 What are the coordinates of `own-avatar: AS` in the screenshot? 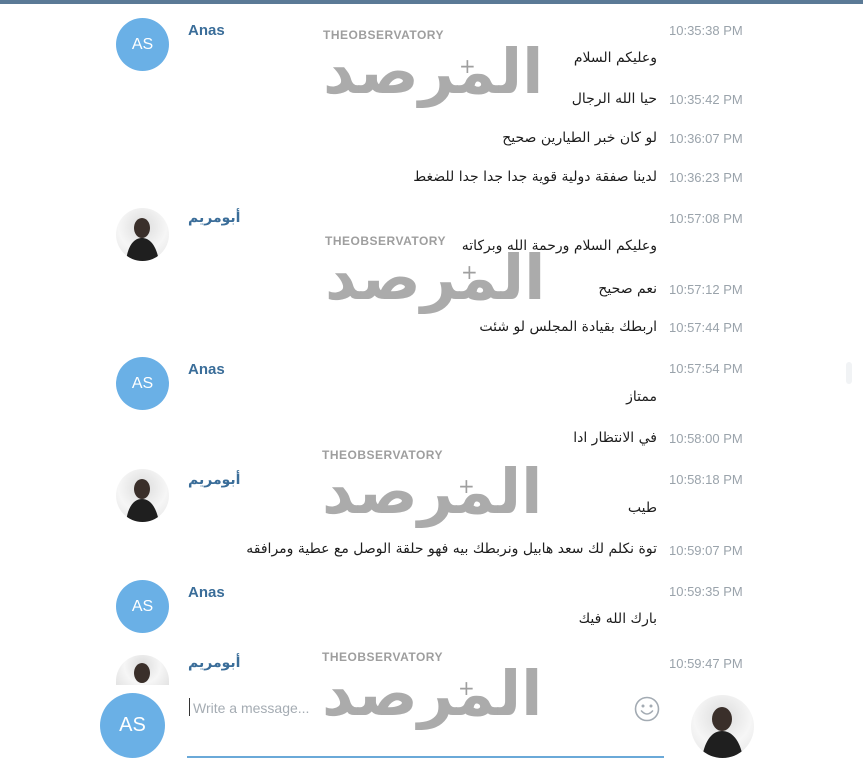 It's located at (132, 725).